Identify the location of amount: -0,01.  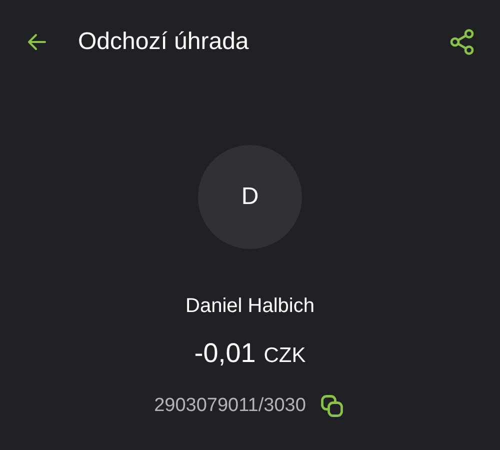
(225, 353).